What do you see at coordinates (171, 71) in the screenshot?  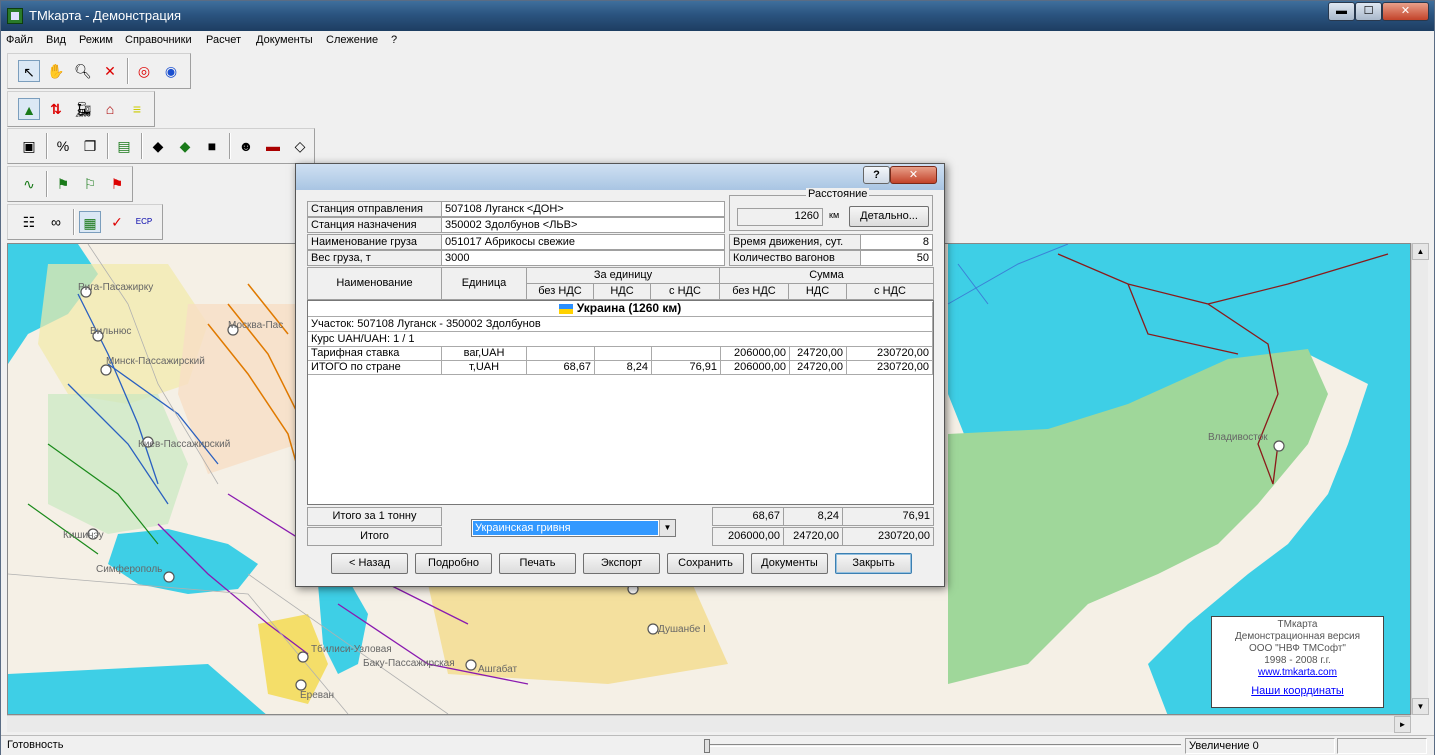 I see `compass-icon: ◉` at bounding box center [171, 71].